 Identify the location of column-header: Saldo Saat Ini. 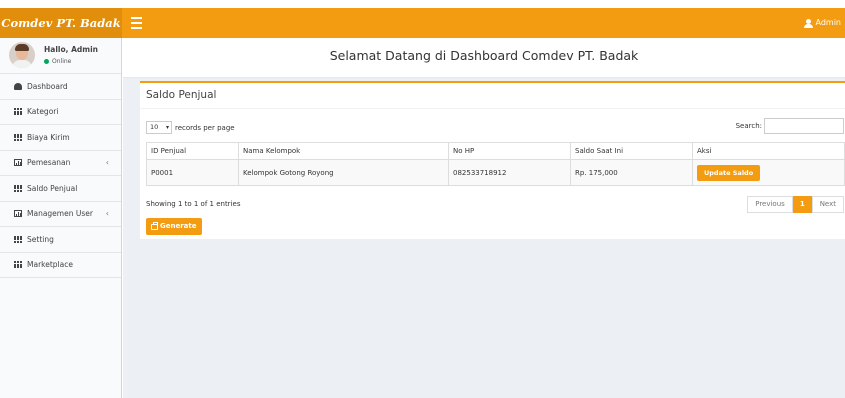
(631, 151).